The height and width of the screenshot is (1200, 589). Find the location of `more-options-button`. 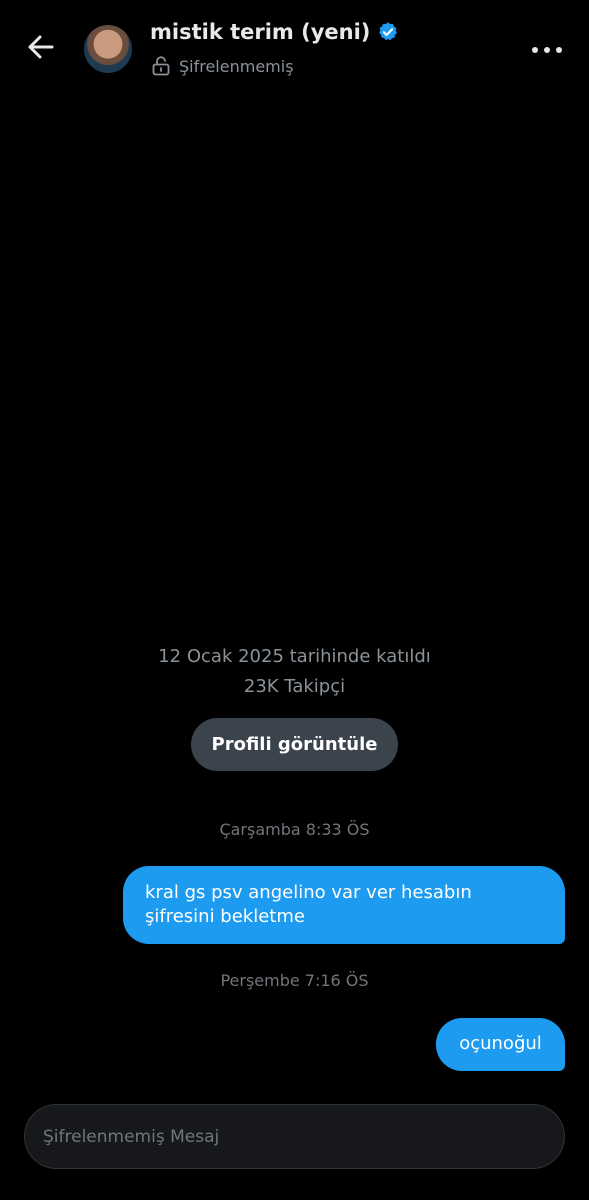

more-options-button is located at coordinates (547, 50).